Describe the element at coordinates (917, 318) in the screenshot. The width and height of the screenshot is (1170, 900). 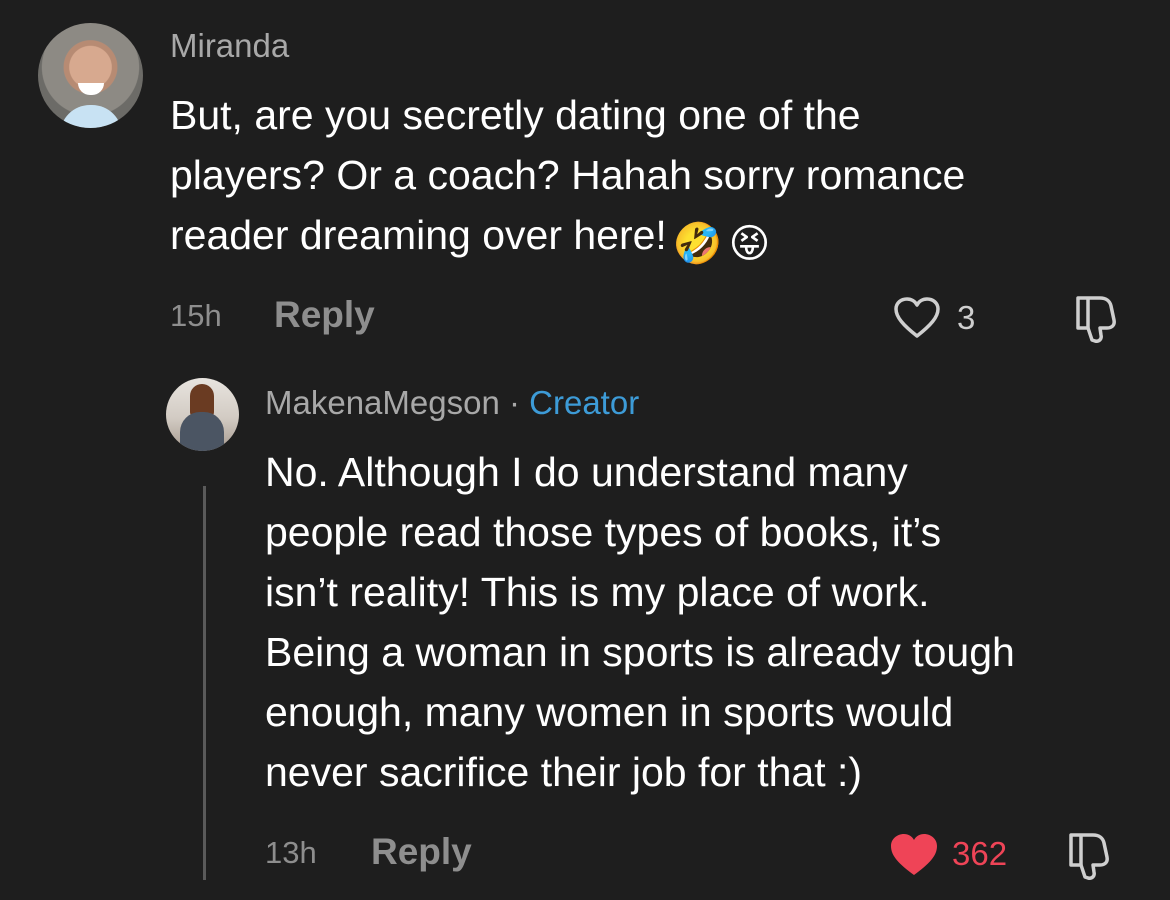
I see `heart-outline-icon` at that location.